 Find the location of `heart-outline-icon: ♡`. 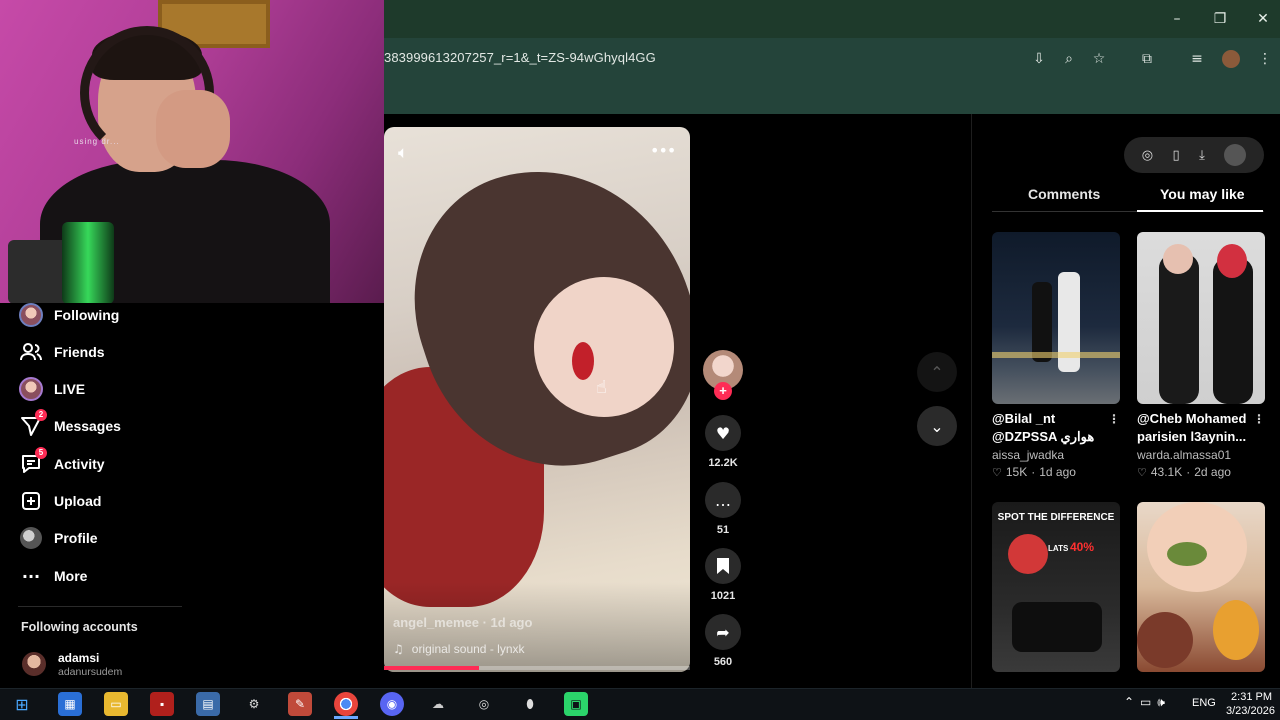

heart-outline-icon: ♡ is located at coordinates (997, 472).